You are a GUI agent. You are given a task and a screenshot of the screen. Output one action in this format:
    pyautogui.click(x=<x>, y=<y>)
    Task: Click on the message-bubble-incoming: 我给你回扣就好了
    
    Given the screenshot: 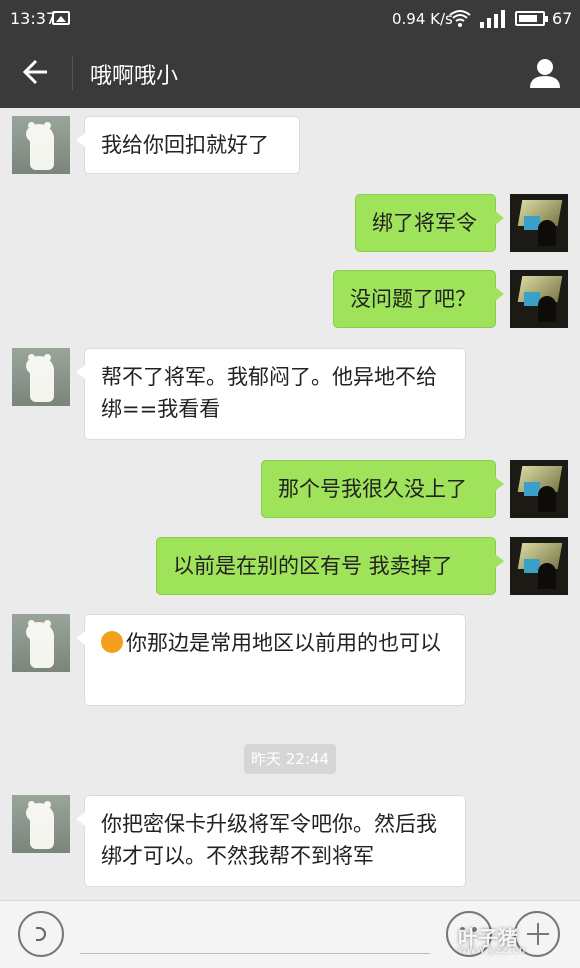 What is the action you would take?
    pyautogui.click(x=188, y=145)
    